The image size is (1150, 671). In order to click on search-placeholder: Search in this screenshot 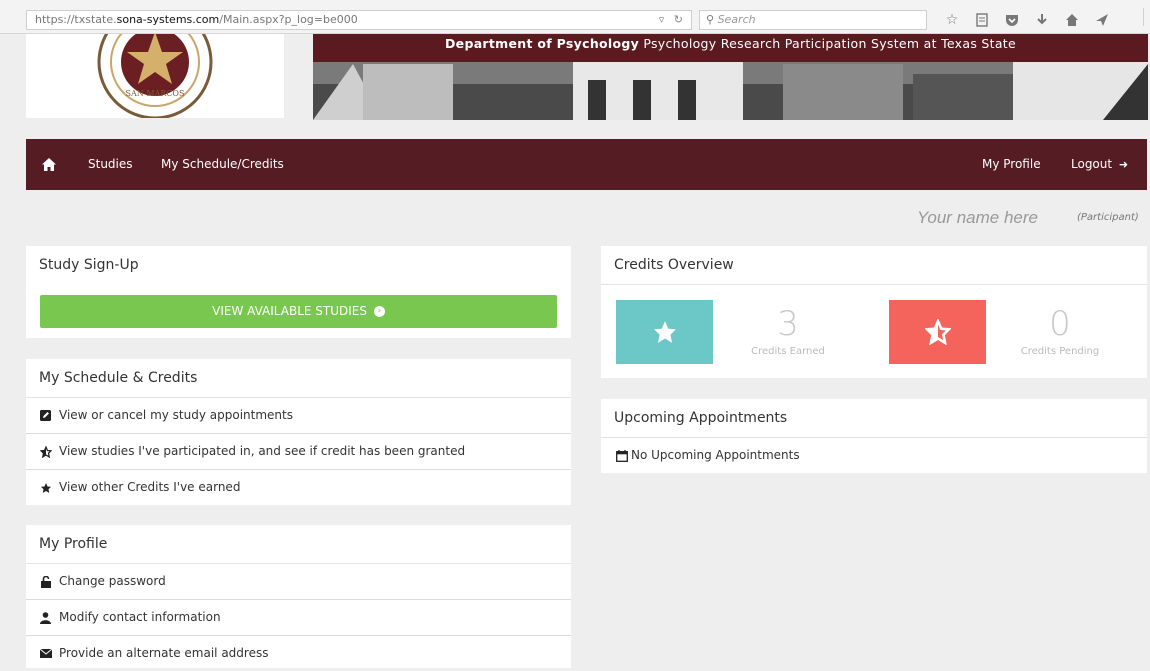, I will do `click(736, 19)`.